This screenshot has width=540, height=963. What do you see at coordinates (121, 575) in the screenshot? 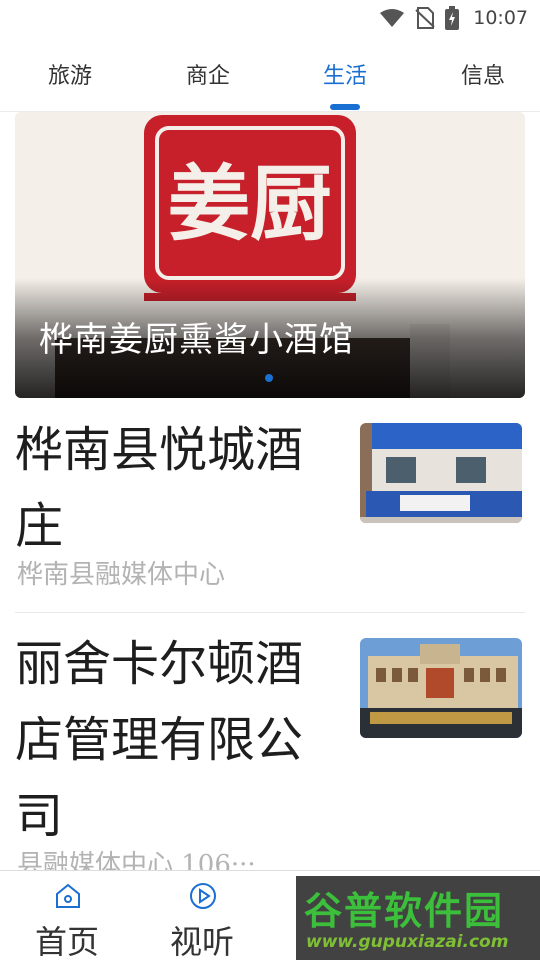
I see `article-source: 桦南县融媒体中心` at bounding box center [121, 575].